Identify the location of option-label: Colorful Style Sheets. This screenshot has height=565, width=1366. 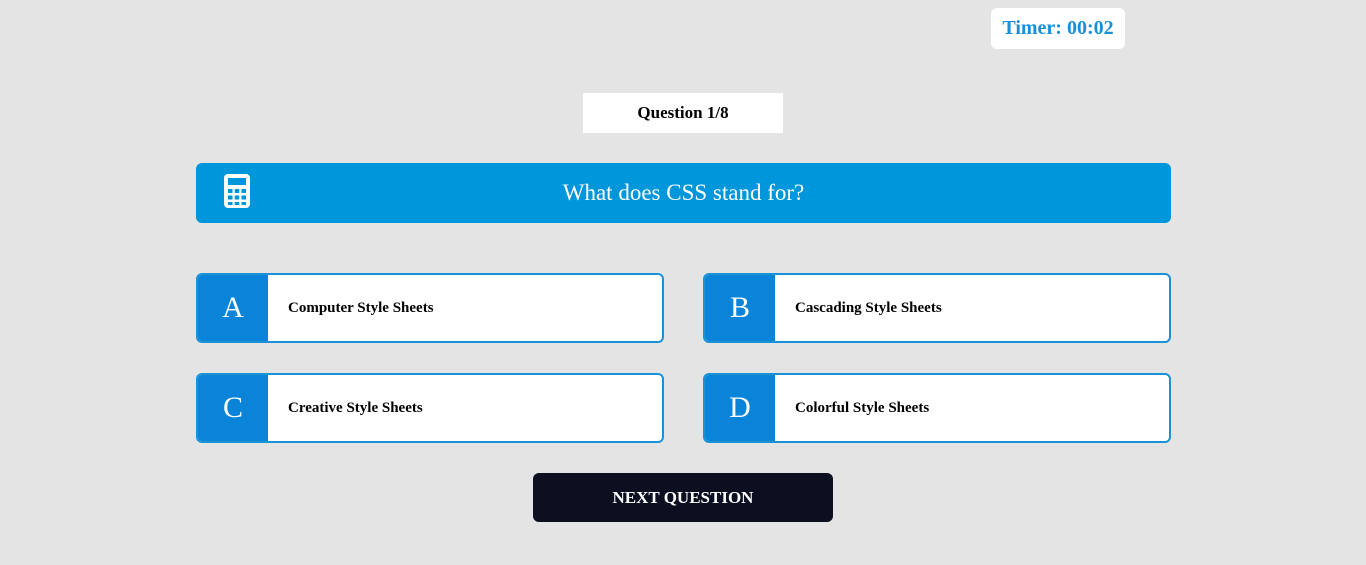
(862, 407).